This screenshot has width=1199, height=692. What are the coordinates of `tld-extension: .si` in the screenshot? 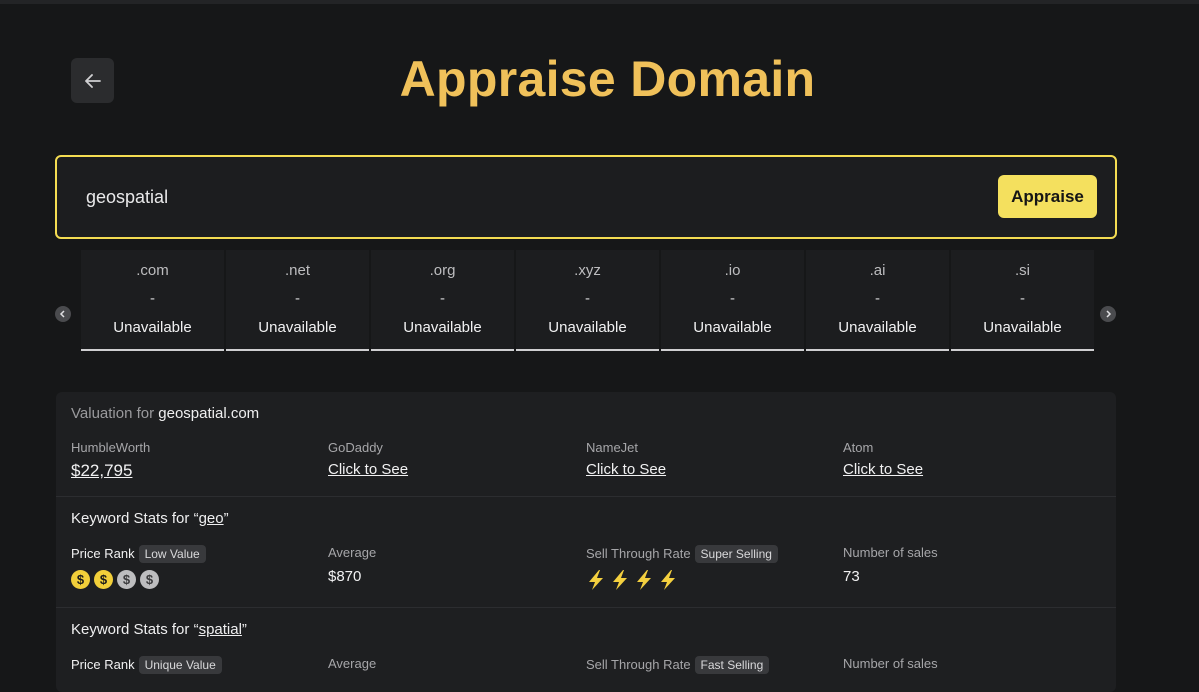 It's located at (1022, 270).